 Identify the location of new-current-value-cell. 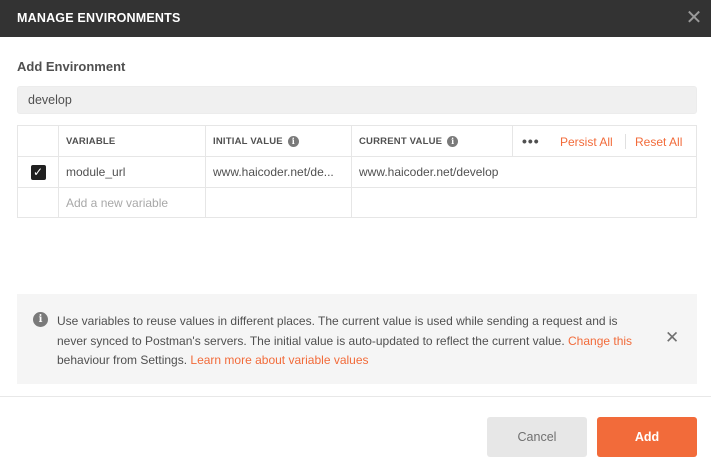
(524, 203).